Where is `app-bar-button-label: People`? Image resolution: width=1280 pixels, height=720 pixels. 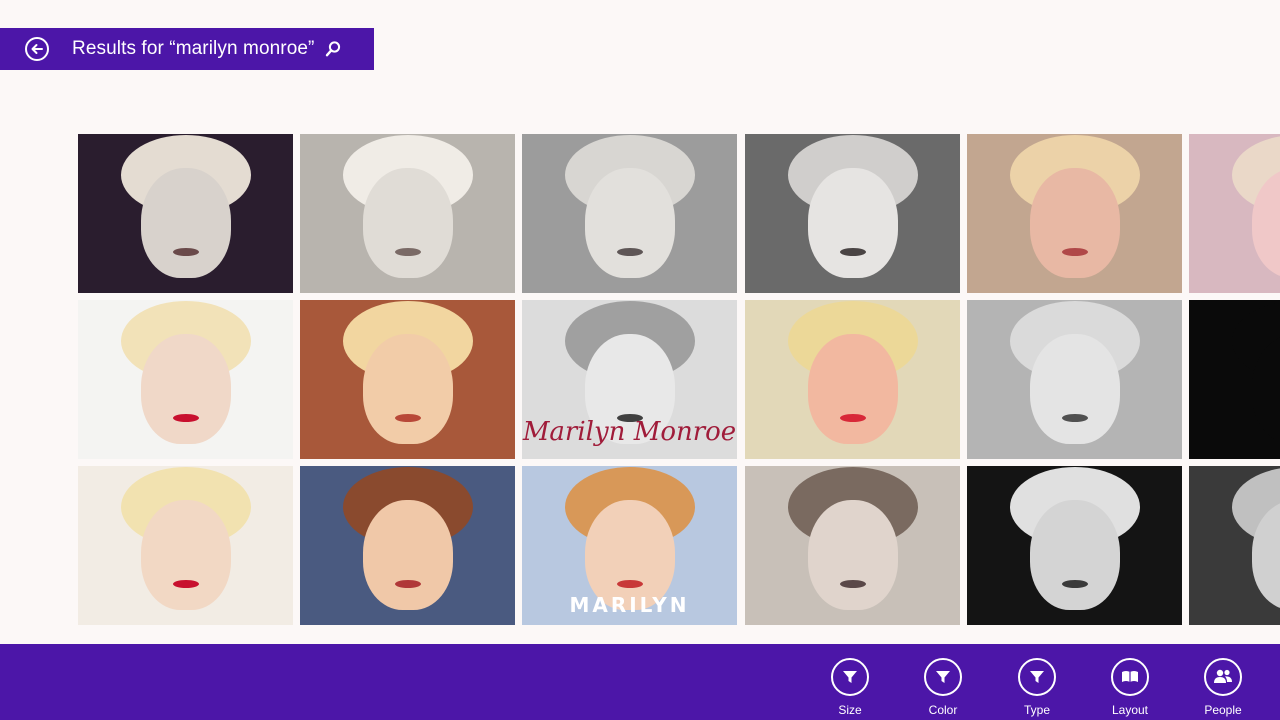 app-bar-button-label: People is located at coordinates (1223, 710).